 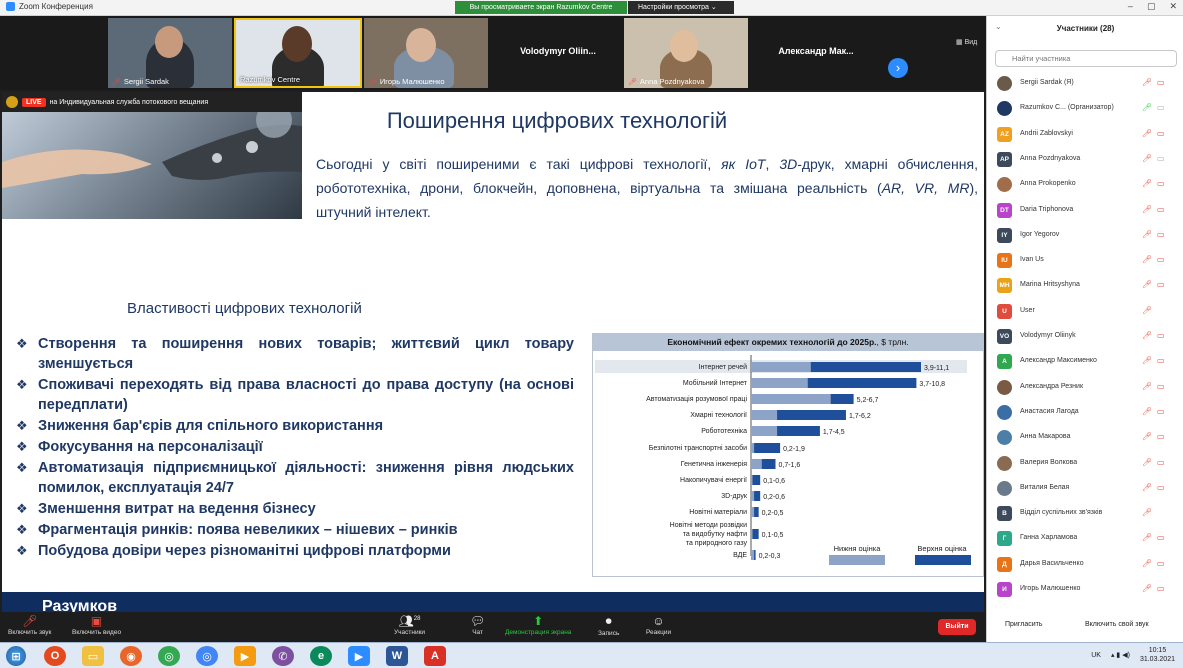 What do you see at coordinates (658, 625) in the screenshot?
I see `reactions-button: ☺ Реакции` at bounding box center [658, 625].